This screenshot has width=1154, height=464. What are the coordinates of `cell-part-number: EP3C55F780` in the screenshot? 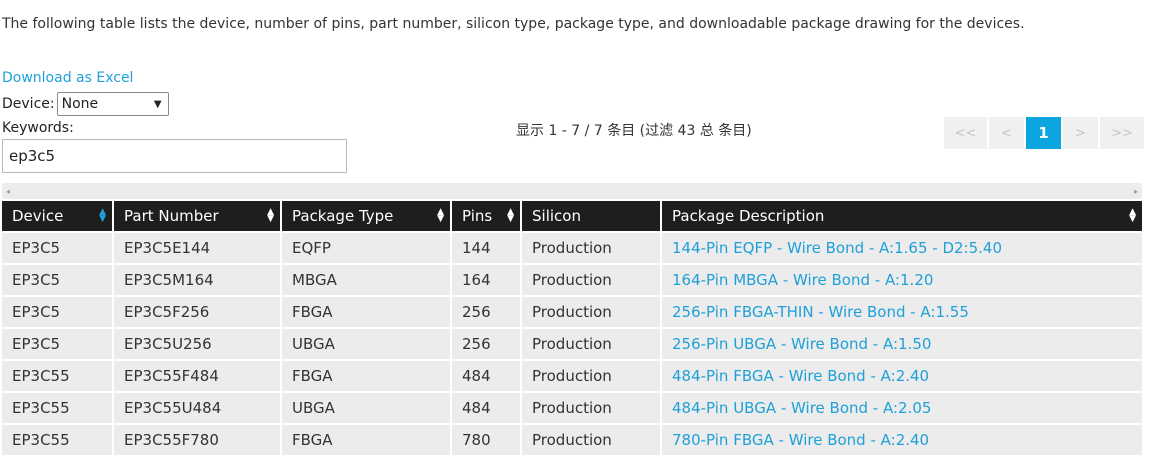 It's located at (197, 440).